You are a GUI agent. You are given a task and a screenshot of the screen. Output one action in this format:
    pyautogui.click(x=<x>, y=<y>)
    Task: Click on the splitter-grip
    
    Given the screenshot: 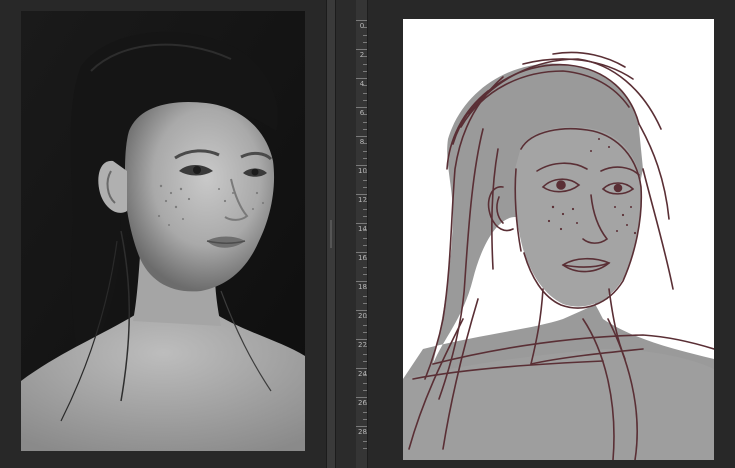 What is the action you would take?
    pyautogui.click(x=331, y=234)
    